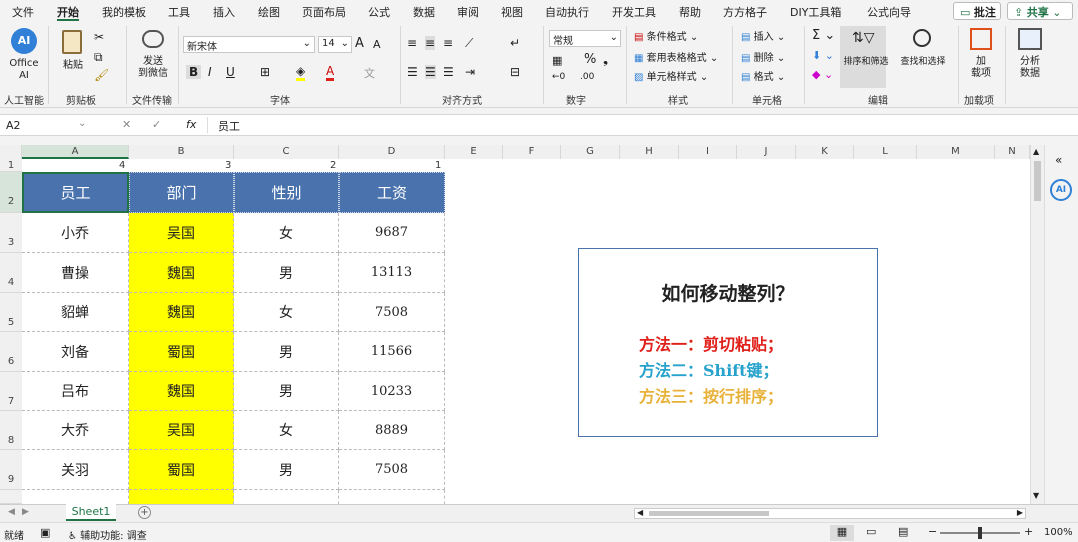 The height and width of the screenshot is (542, 1078). I want to click on column-header: J, so click(766, 152).